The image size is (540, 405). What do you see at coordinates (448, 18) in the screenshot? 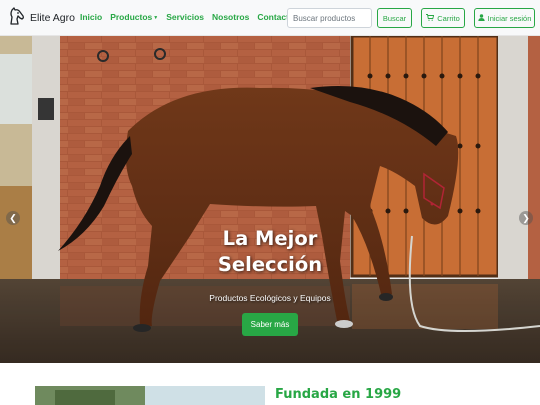
I see `cart-label: Carrito` at bounding box center [448, 18].